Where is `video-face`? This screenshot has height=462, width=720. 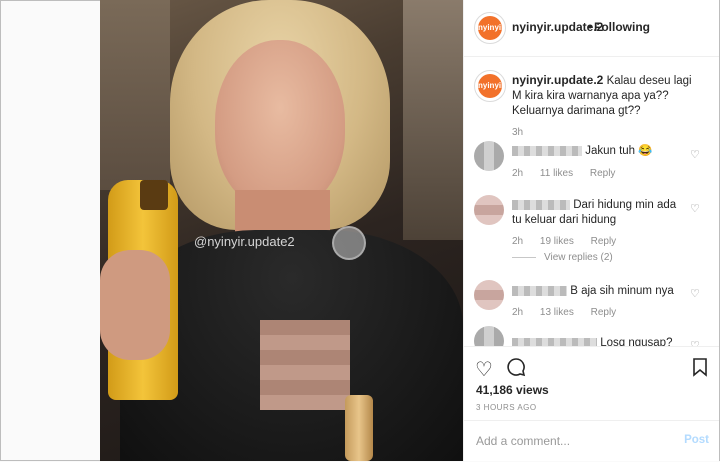 video-face is located at coordinates (280, 125).